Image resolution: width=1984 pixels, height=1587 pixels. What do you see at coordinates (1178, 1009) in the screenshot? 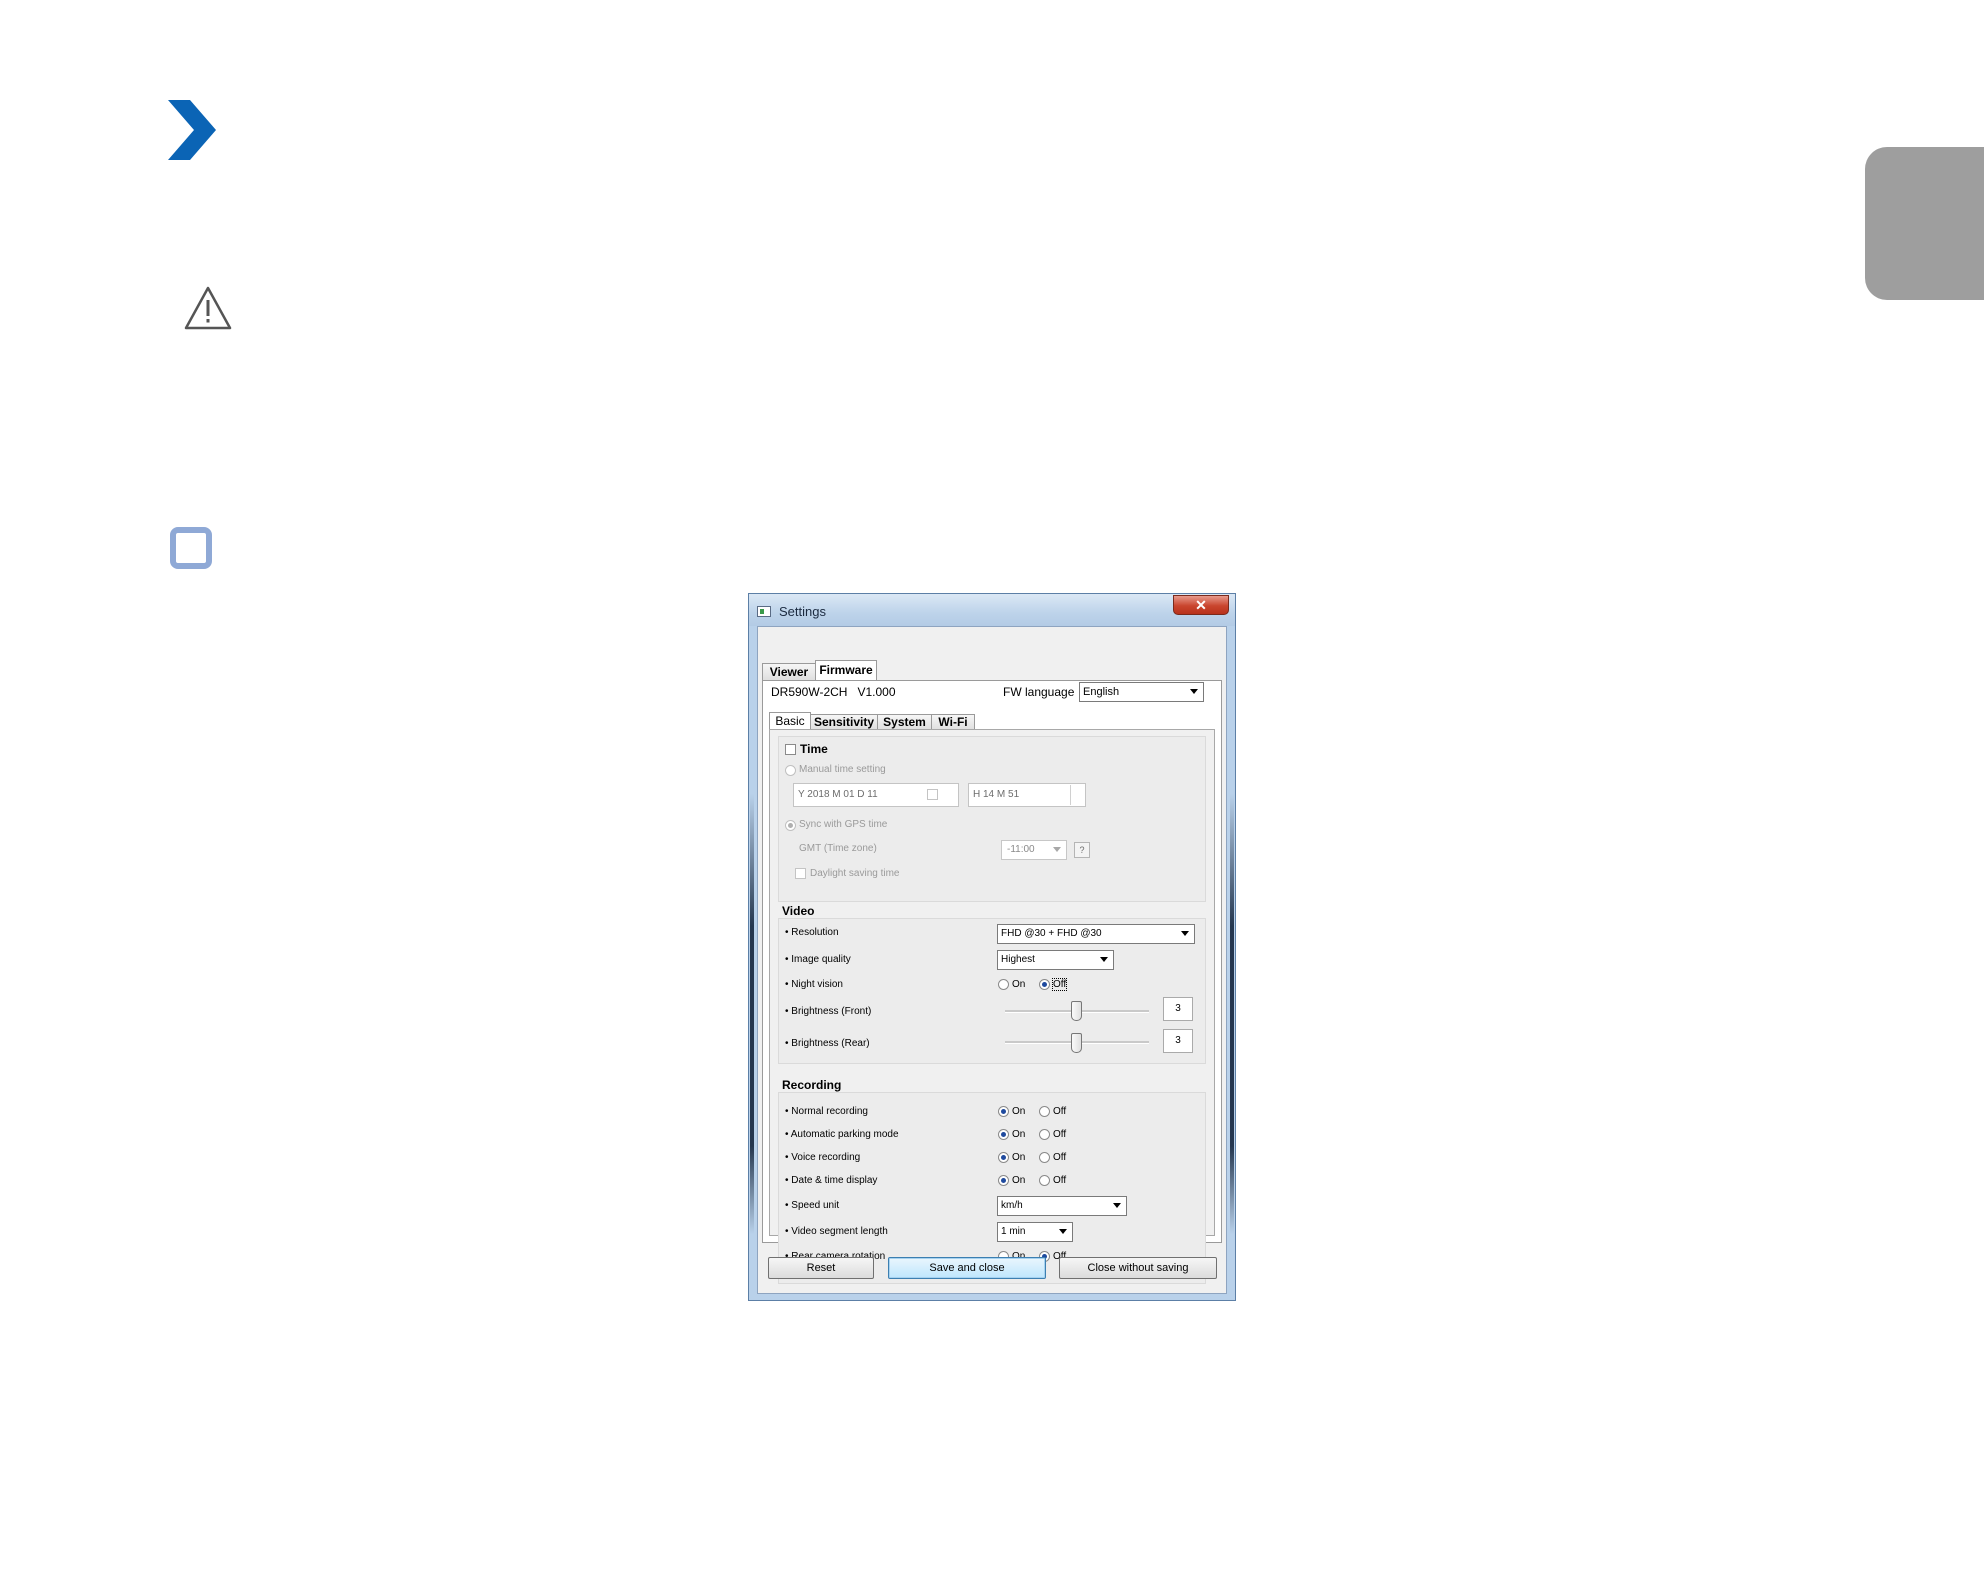
I see `brightness-front-value: 3` at bounding box center [1178, 1009].